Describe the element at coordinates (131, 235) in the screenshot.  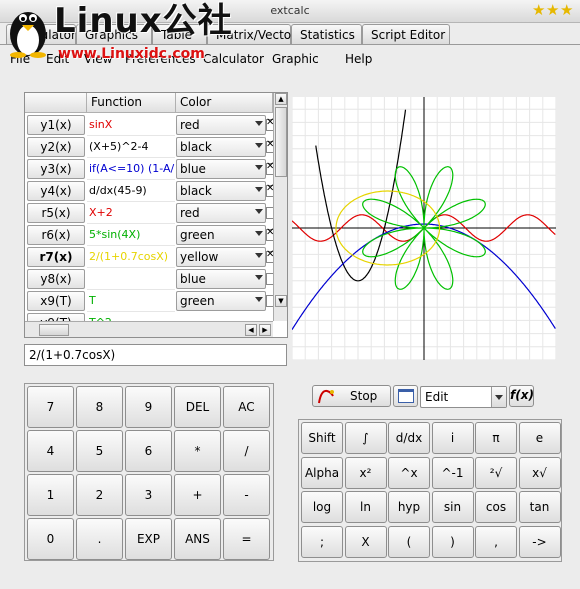
I see `function-cell: 5*sin(4X)` at that location.